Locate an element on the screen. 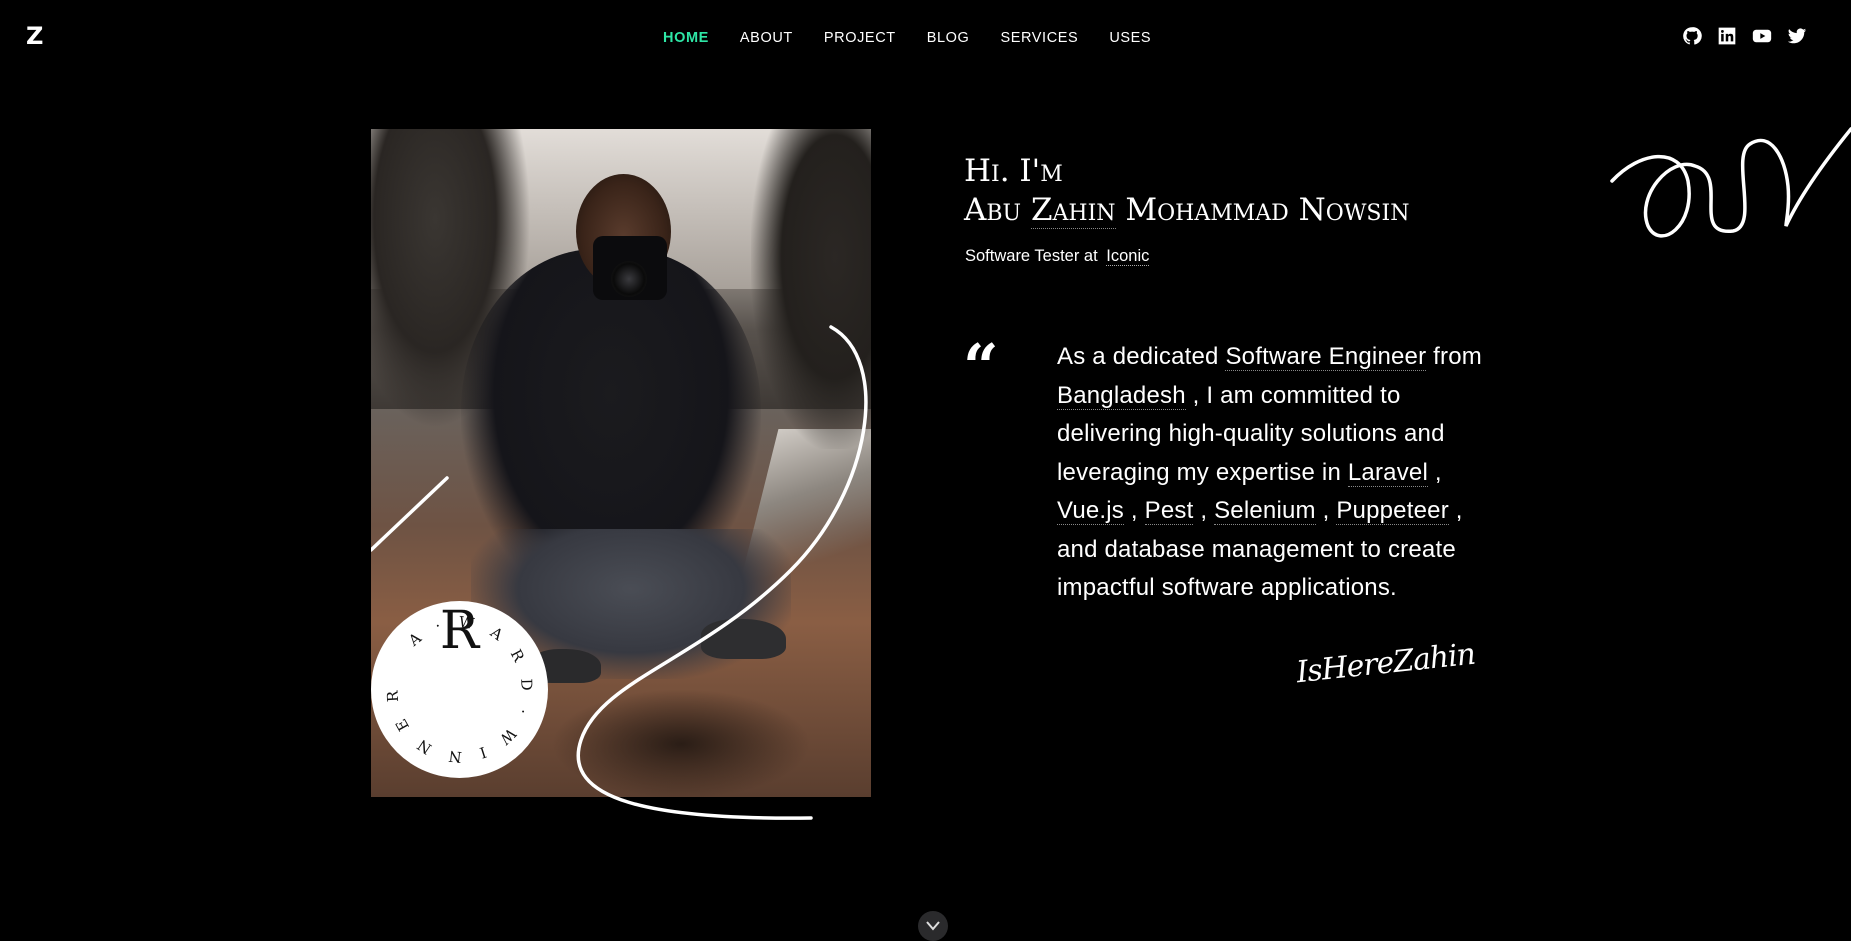  nav-about: ABOUT is located at coordinates (766, 38).